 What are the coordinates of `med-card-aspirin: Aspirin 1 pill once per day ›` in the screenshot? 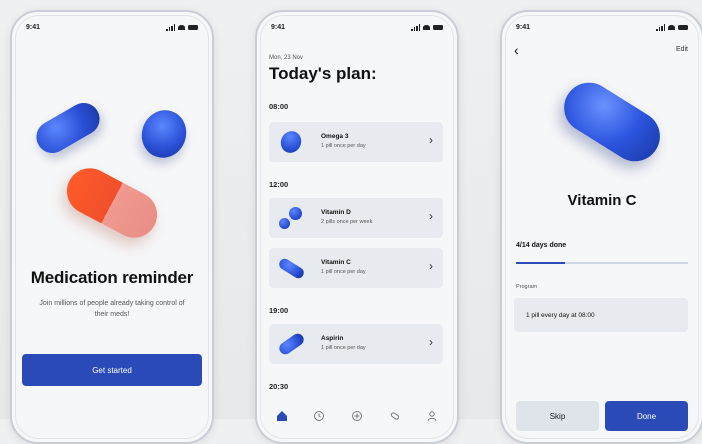 It's located at (356, 344).